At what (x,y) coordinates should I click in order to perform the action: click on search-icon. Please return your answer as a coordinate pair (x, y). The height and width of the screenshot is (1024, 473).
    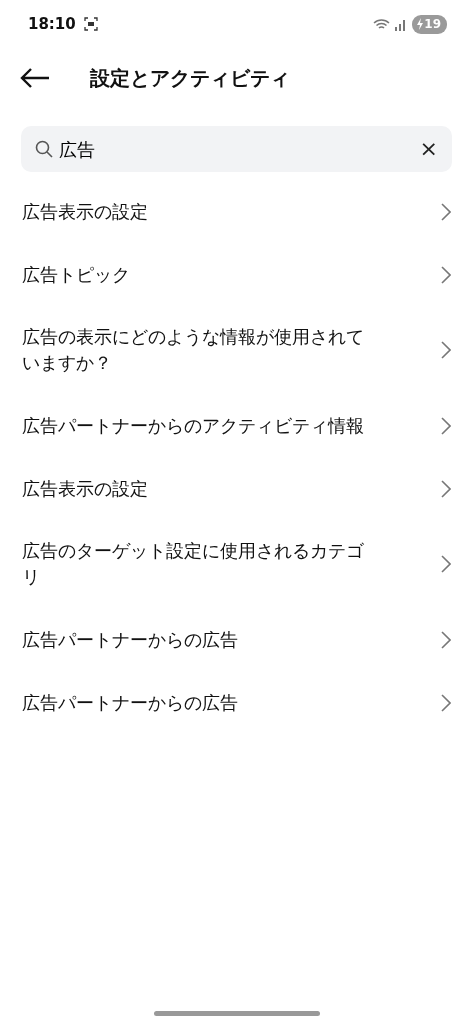
    Looking at the image, I should click on (44, 149).